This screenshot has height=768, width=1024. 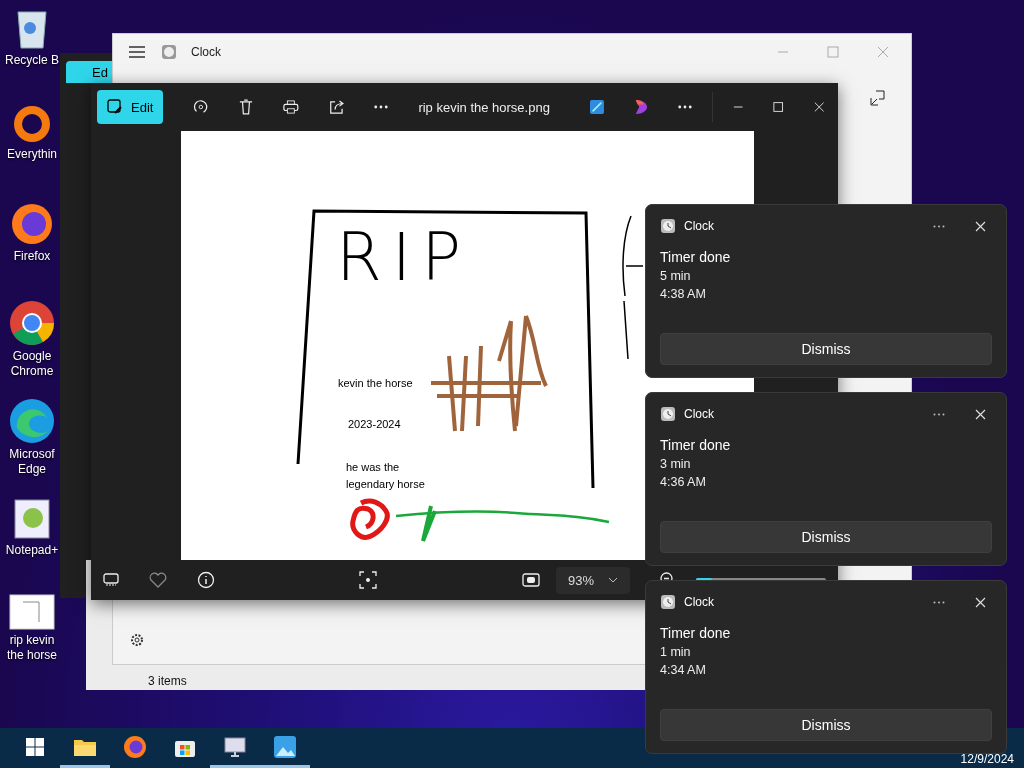 I want to click on monitor-icon, so click(x=235, y=746).